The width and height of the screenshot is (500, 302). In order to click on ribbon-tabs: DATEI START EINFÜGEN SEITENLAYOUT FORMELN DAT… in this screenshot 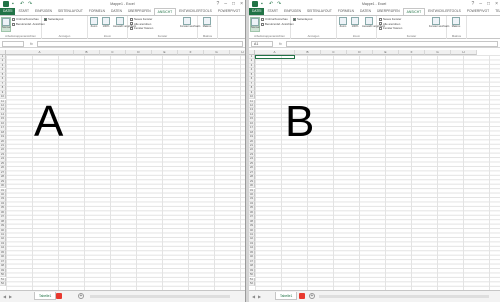, I will do `click(374, 11)`.